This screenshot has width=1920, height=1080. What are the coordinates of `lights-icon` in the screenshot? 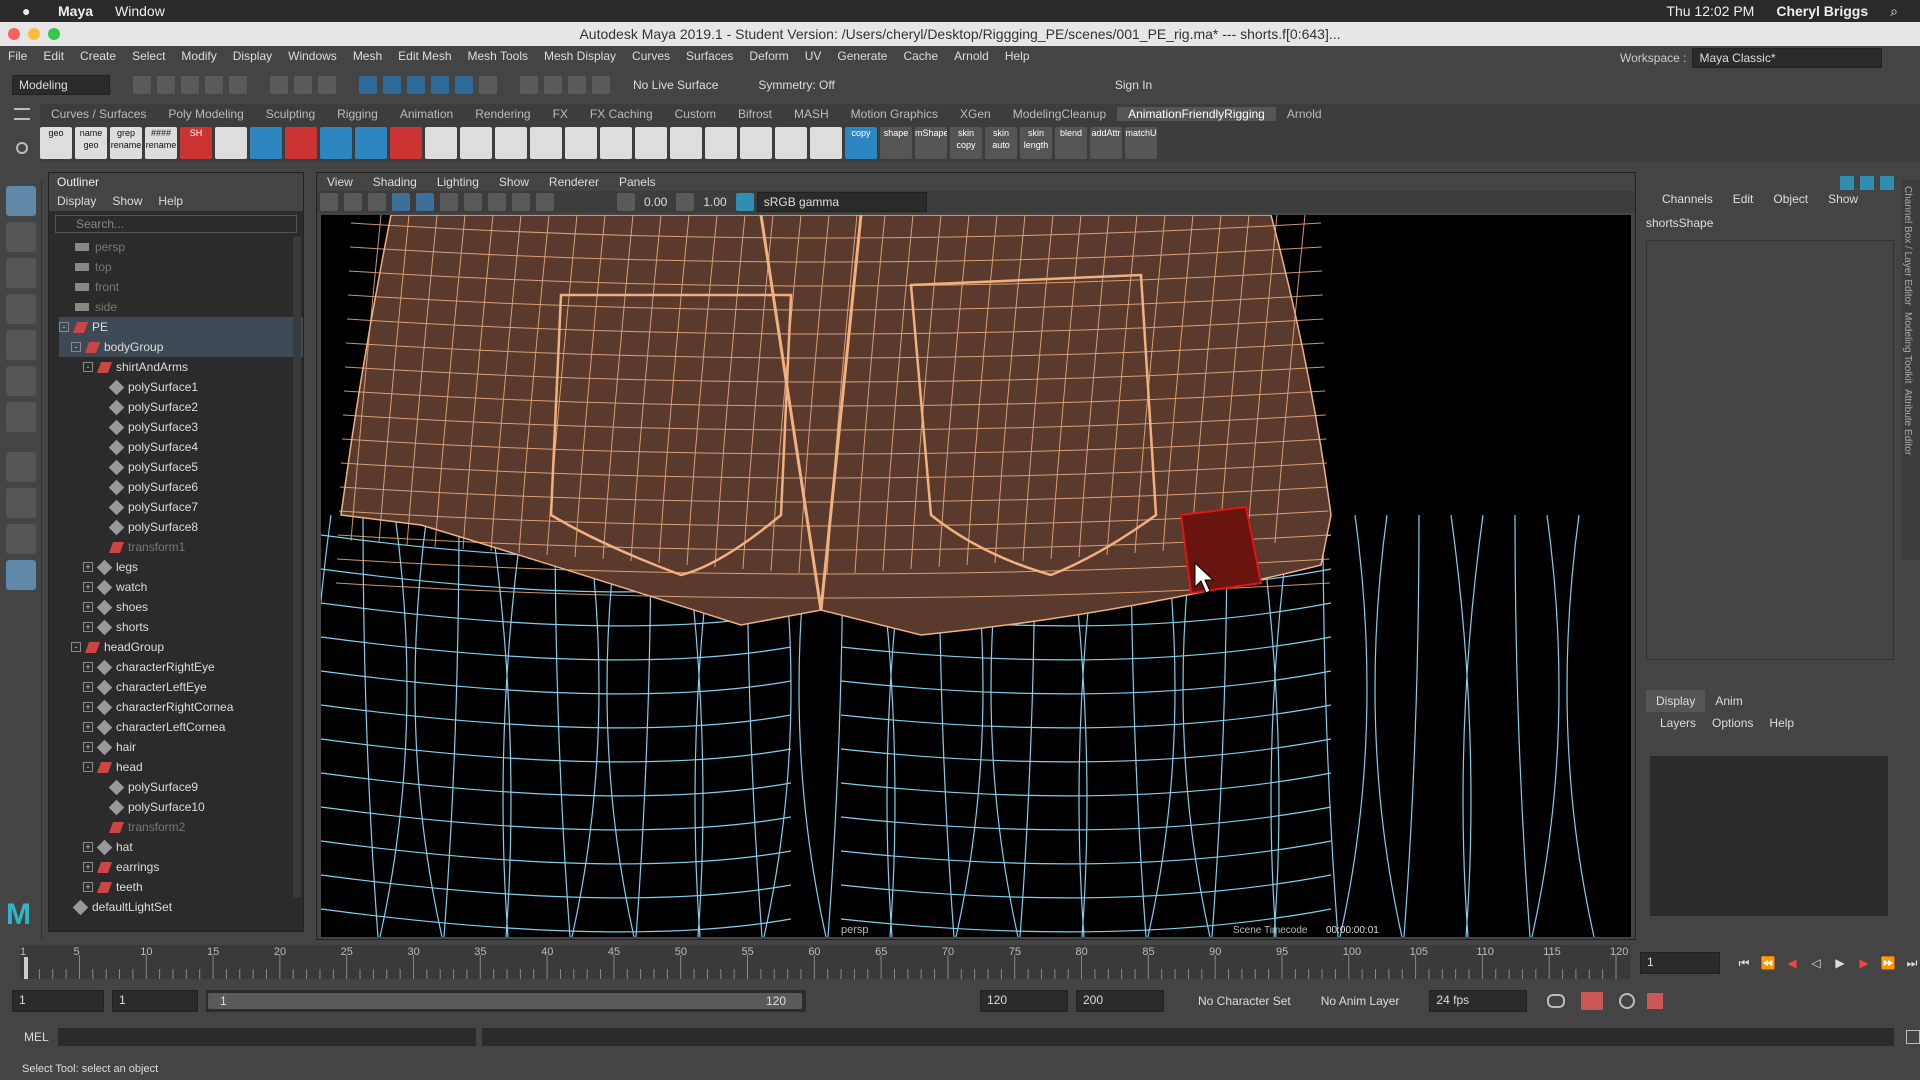 It's located at (473, 202).